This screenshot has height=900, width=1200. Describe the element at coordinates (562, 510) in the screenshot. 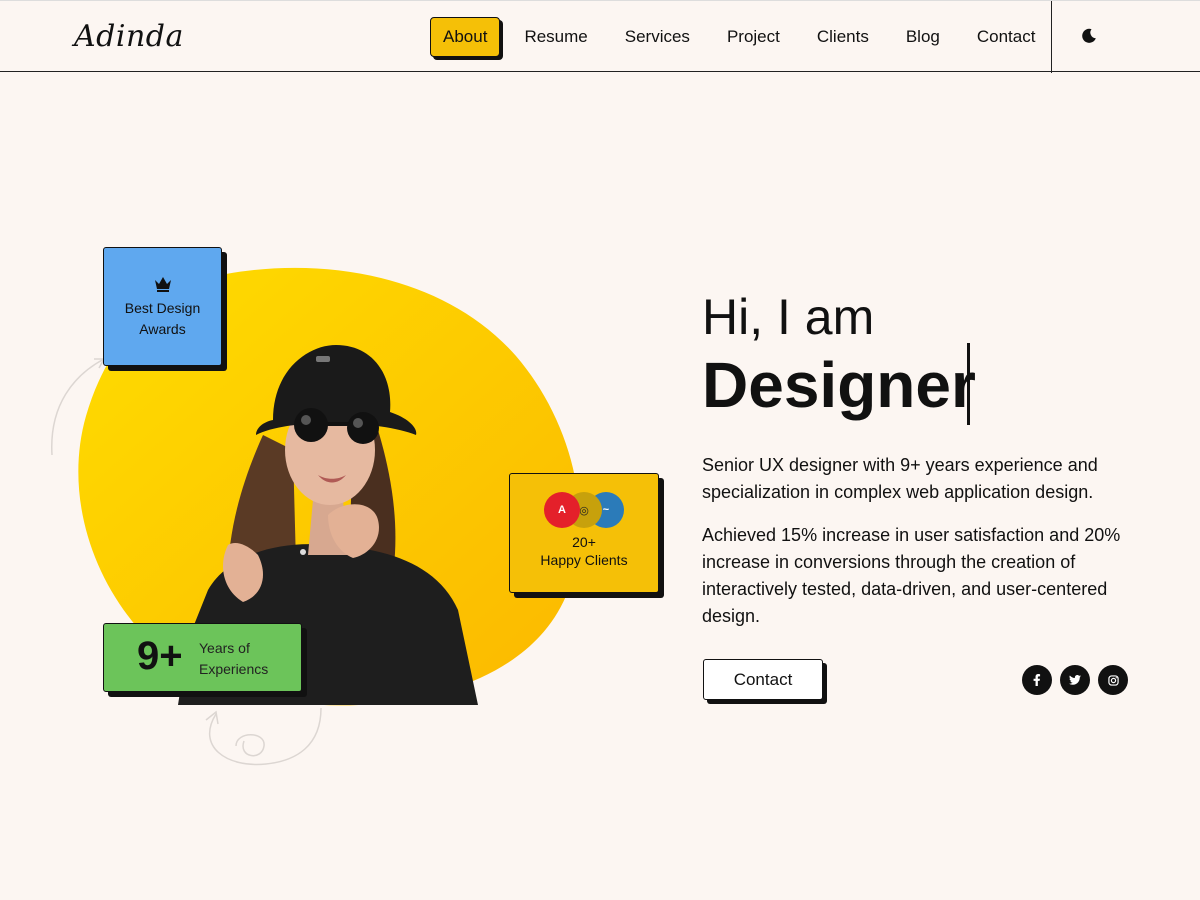

I see `client-logo-adobe: A` at that location.